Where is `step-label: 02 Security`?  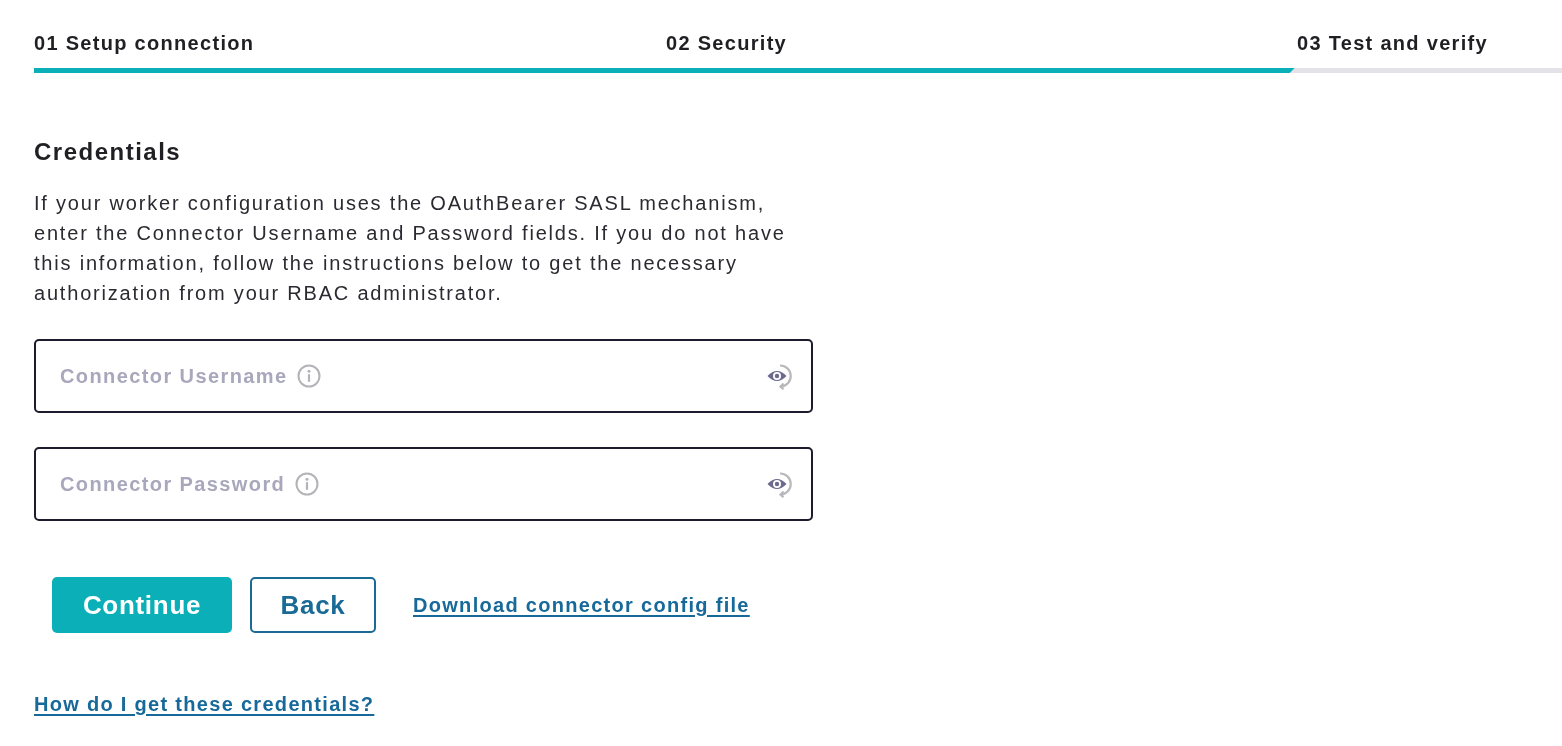
step-label: 02 Security is located at coordinates (727, 43).